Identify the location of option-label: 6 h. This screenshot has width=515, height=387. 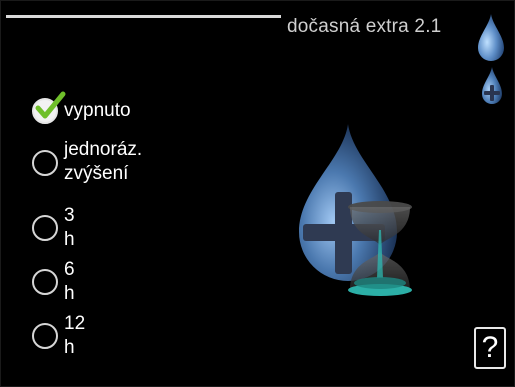
(69, 281).